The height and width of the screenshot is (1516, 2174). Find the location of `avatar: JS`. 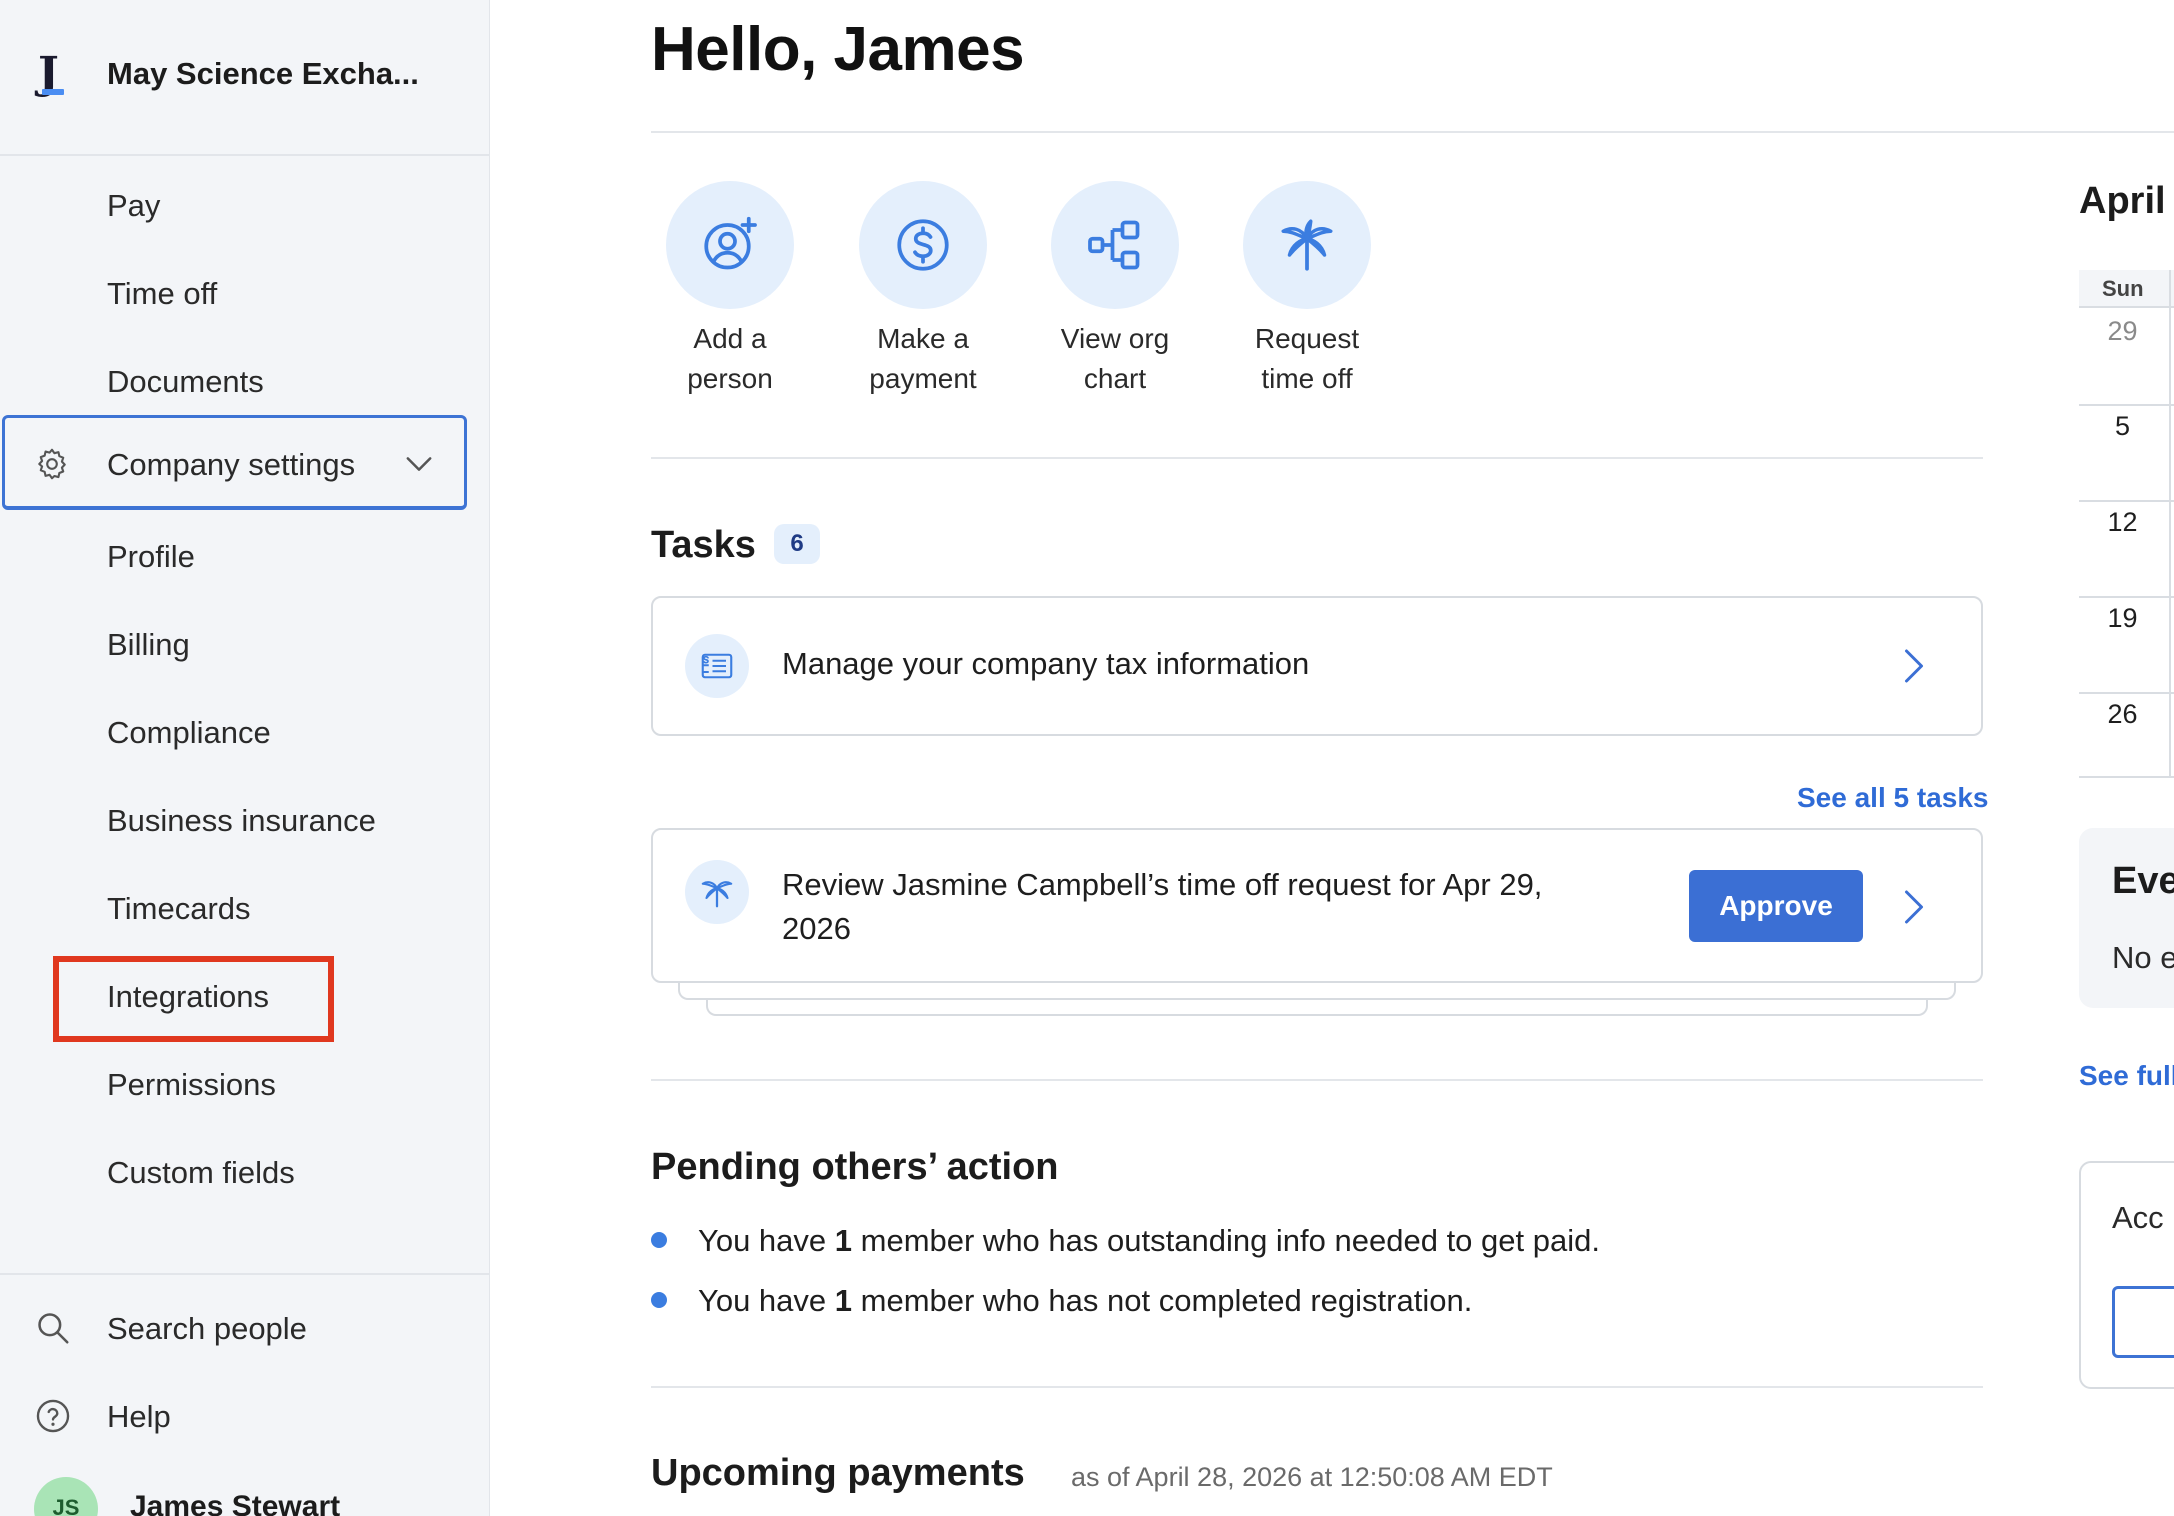

avatar: JS is located at coordinates (66, 1496).